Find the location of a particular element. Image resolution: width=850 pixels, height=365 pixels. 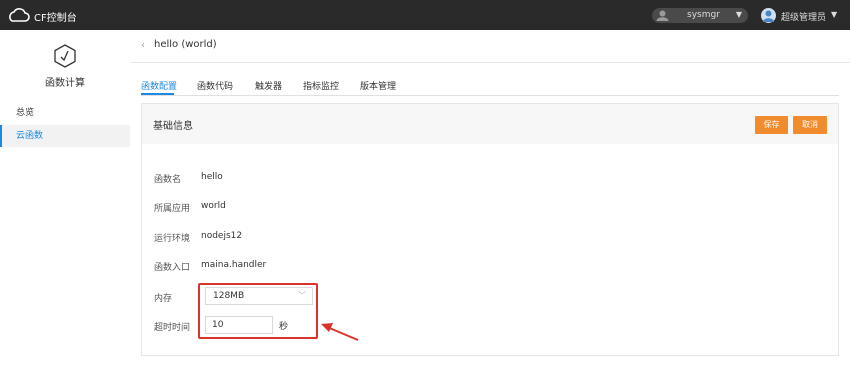

tab-bar: 函数配置 函数代码 触发器 指标监控 版本管理 is located at coordinates (490, 87).